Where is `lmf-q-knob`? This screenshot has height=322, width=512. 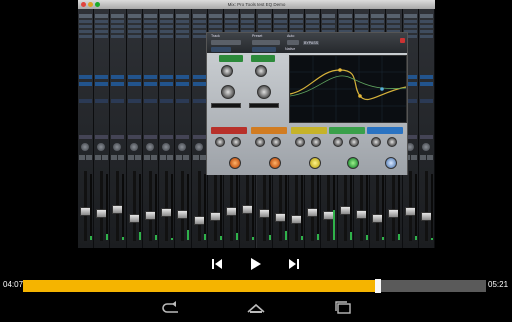 lmf-q-knob is located at coordinates (275, 163).